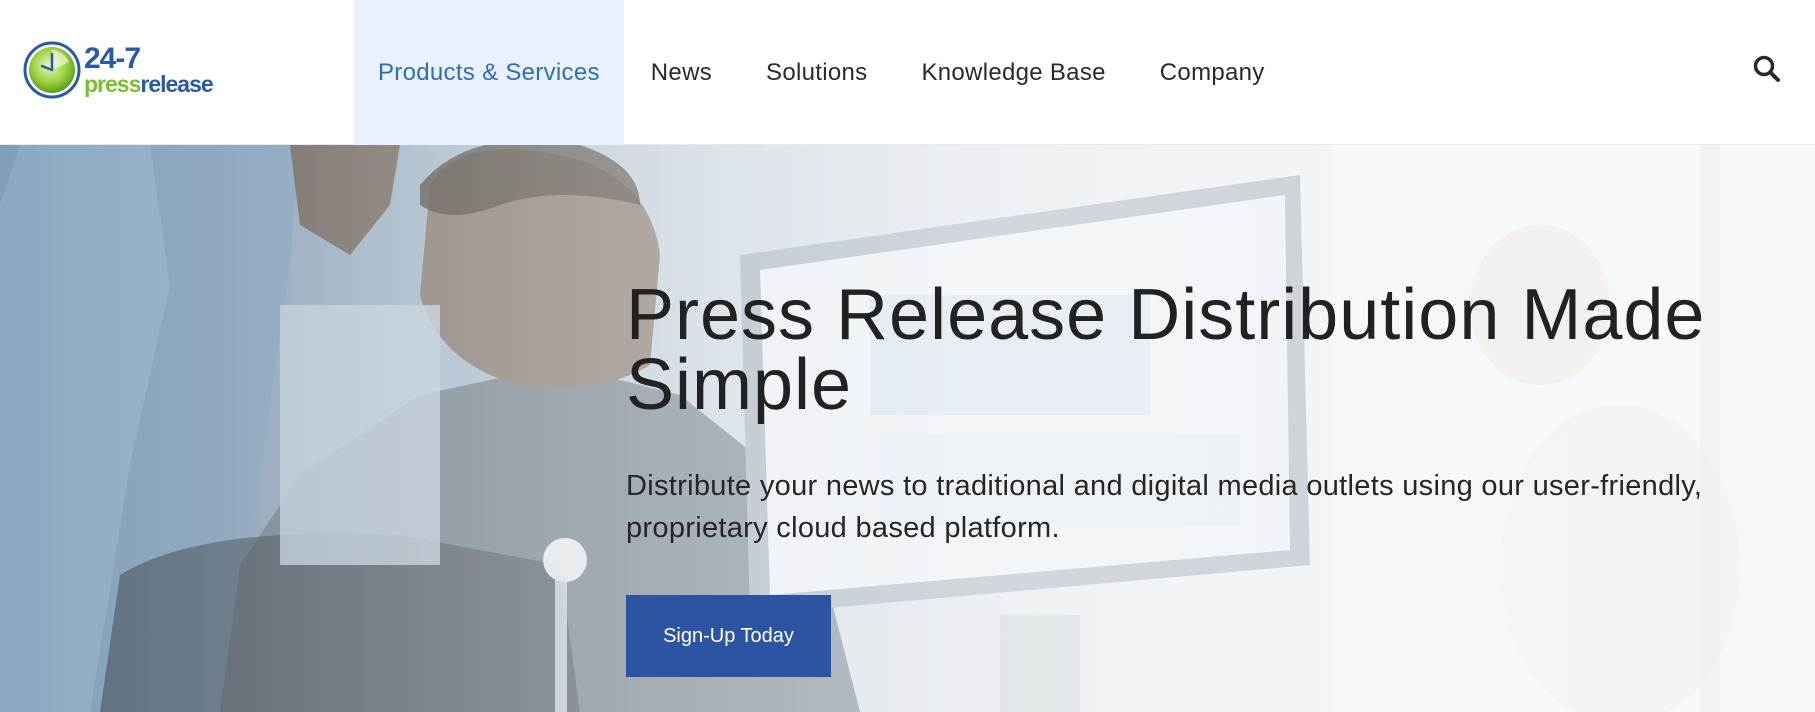  Describe the element at coordinates (1212, 72) in the screenshot. I see `nav-item-company: Company` at that location.